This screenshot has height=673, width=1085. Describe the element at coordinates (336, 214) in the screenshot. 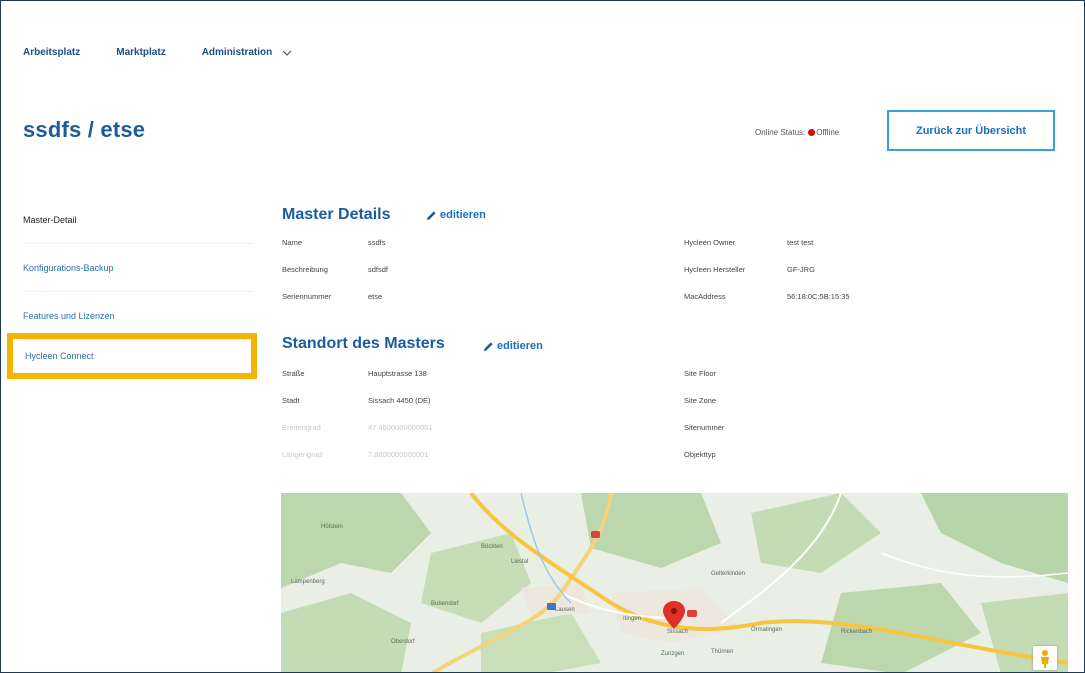

I see `master-details-title: Master Details` at that location.